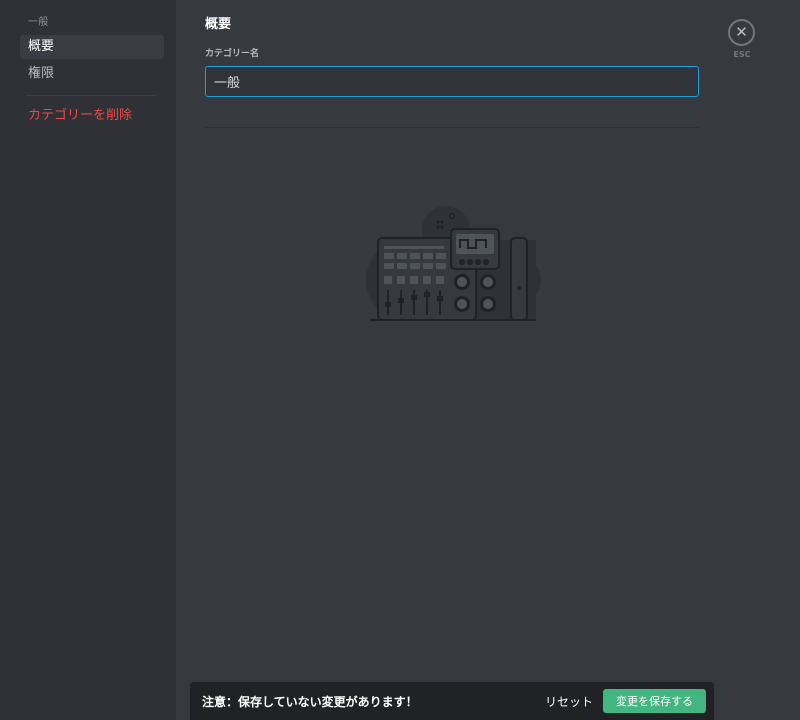 The width and height of the screenshot is (800, 720). Describe the element at coordinates (92, 74) in the screenshot. I see `sidebar-item-permissions: 権限` at that location.